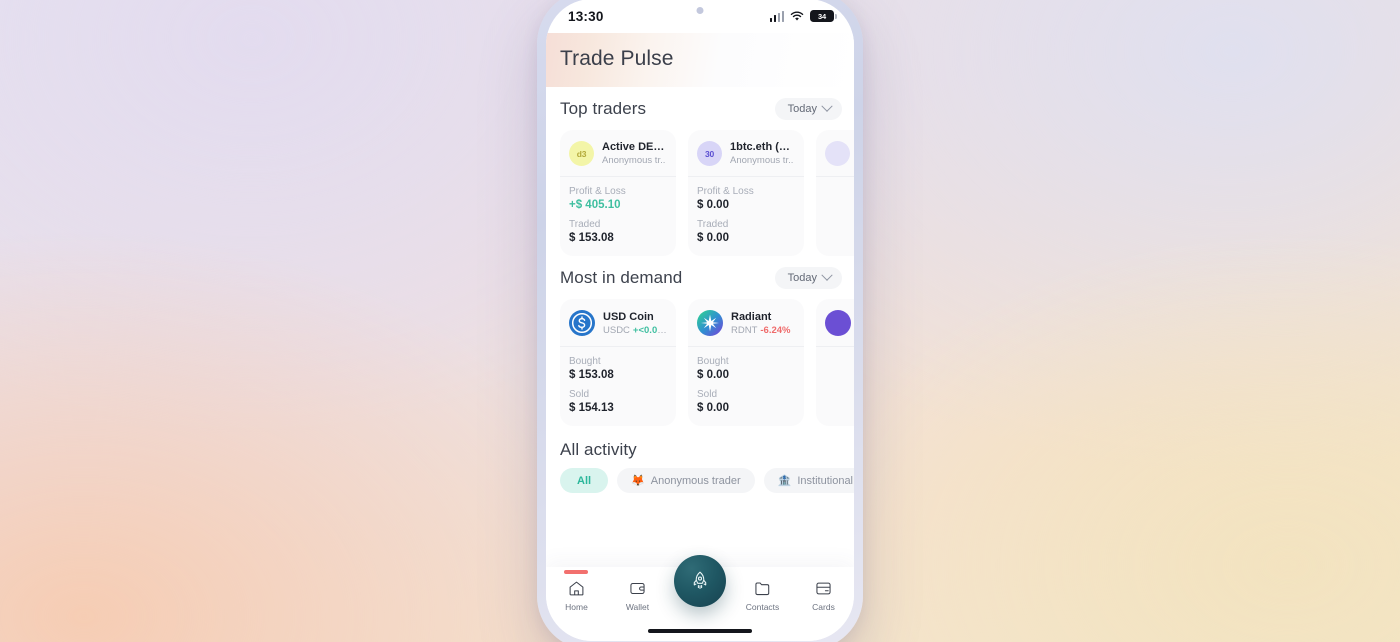 Image resolution: width=1400 pixels, height=642 pixels. Describe the element at coordinates (618, 231) in the screenshot. I see `stat-block: Traded $ 153.08` at that location.